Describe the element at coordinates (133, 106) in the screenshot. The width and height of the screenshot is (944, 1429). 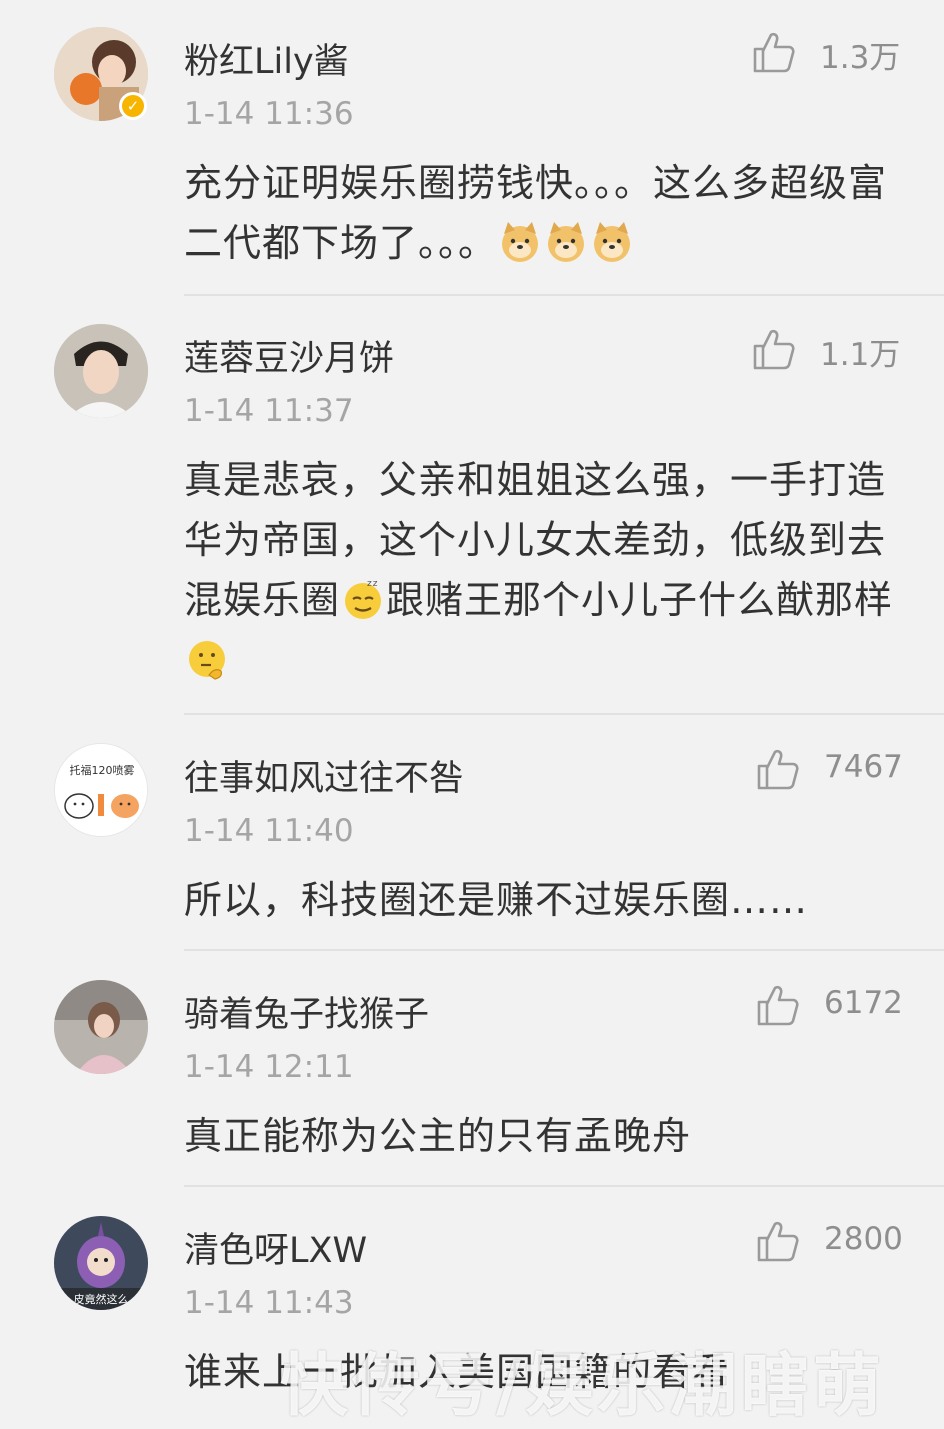
I see `verified-badge-icon: ✓` at that location.